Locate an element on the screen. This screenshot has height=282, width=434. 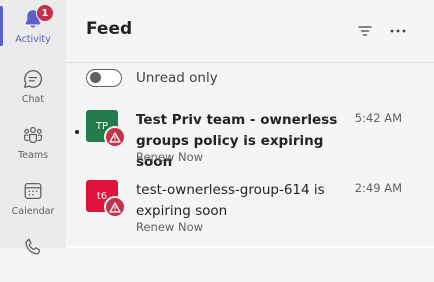
notification-time: 5:42 AM is located at coordinates (378, 118).